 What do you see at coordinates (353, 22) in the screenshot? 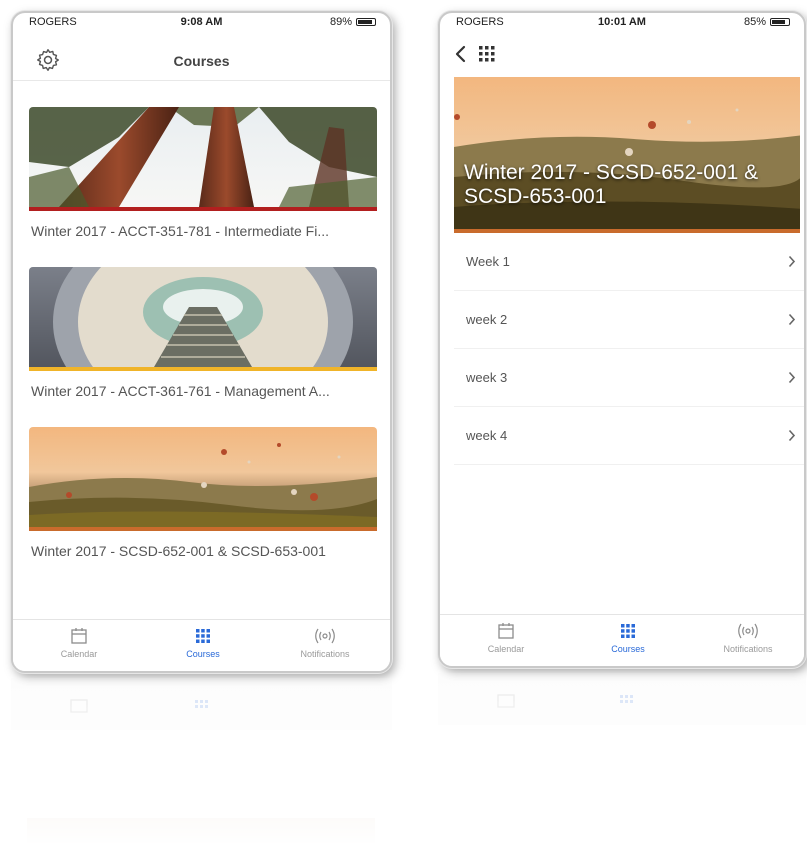
I see `status-right: 89%` at bounding box center [353, 22].